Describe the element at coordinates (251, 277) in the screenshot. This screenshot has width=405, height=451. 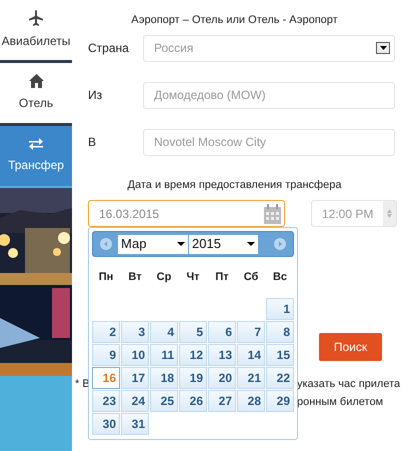
I see `weekday-label: Сб` at that location.